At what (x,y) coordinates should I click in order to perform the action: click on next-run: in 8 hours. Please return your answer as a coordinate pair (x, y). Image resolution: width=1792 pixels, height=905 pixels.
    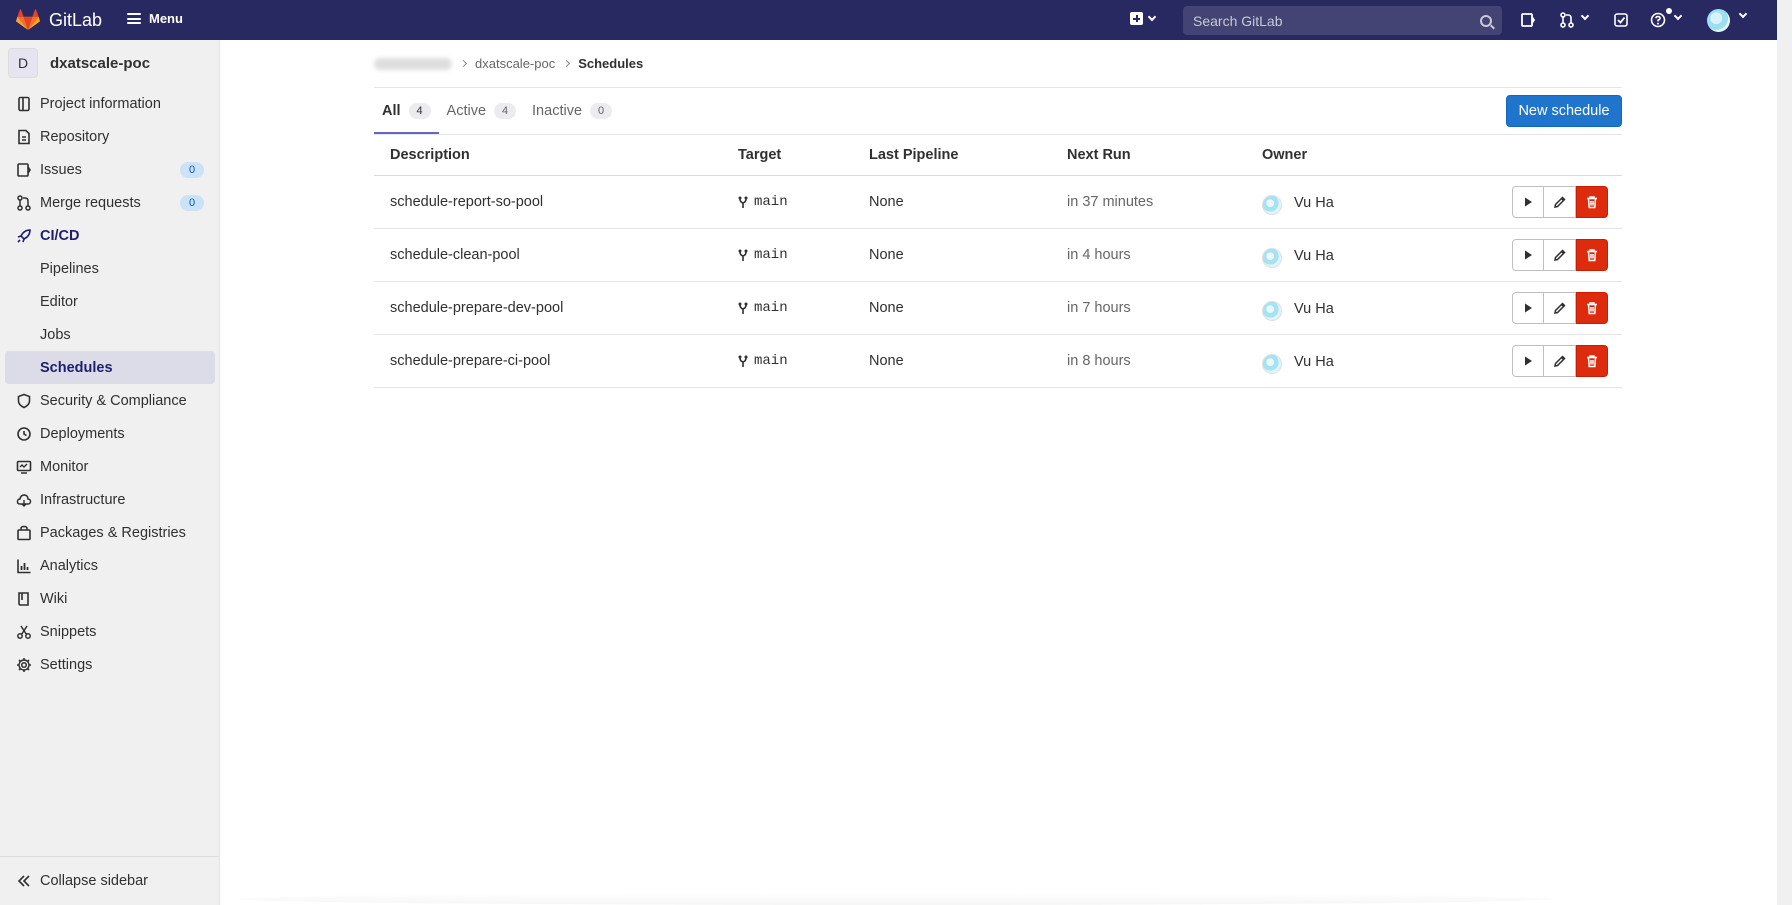
    Looking at the image, I should click on (1099, 361).